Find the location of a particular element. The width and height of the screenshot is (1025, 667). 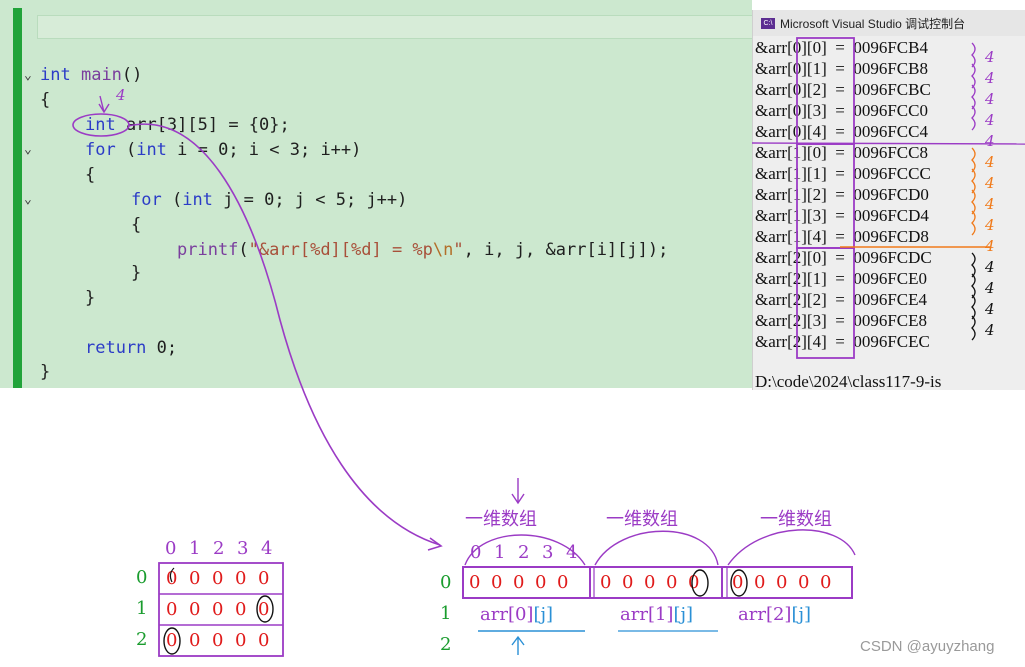

linear-frame is located at coordinates (657, 582).